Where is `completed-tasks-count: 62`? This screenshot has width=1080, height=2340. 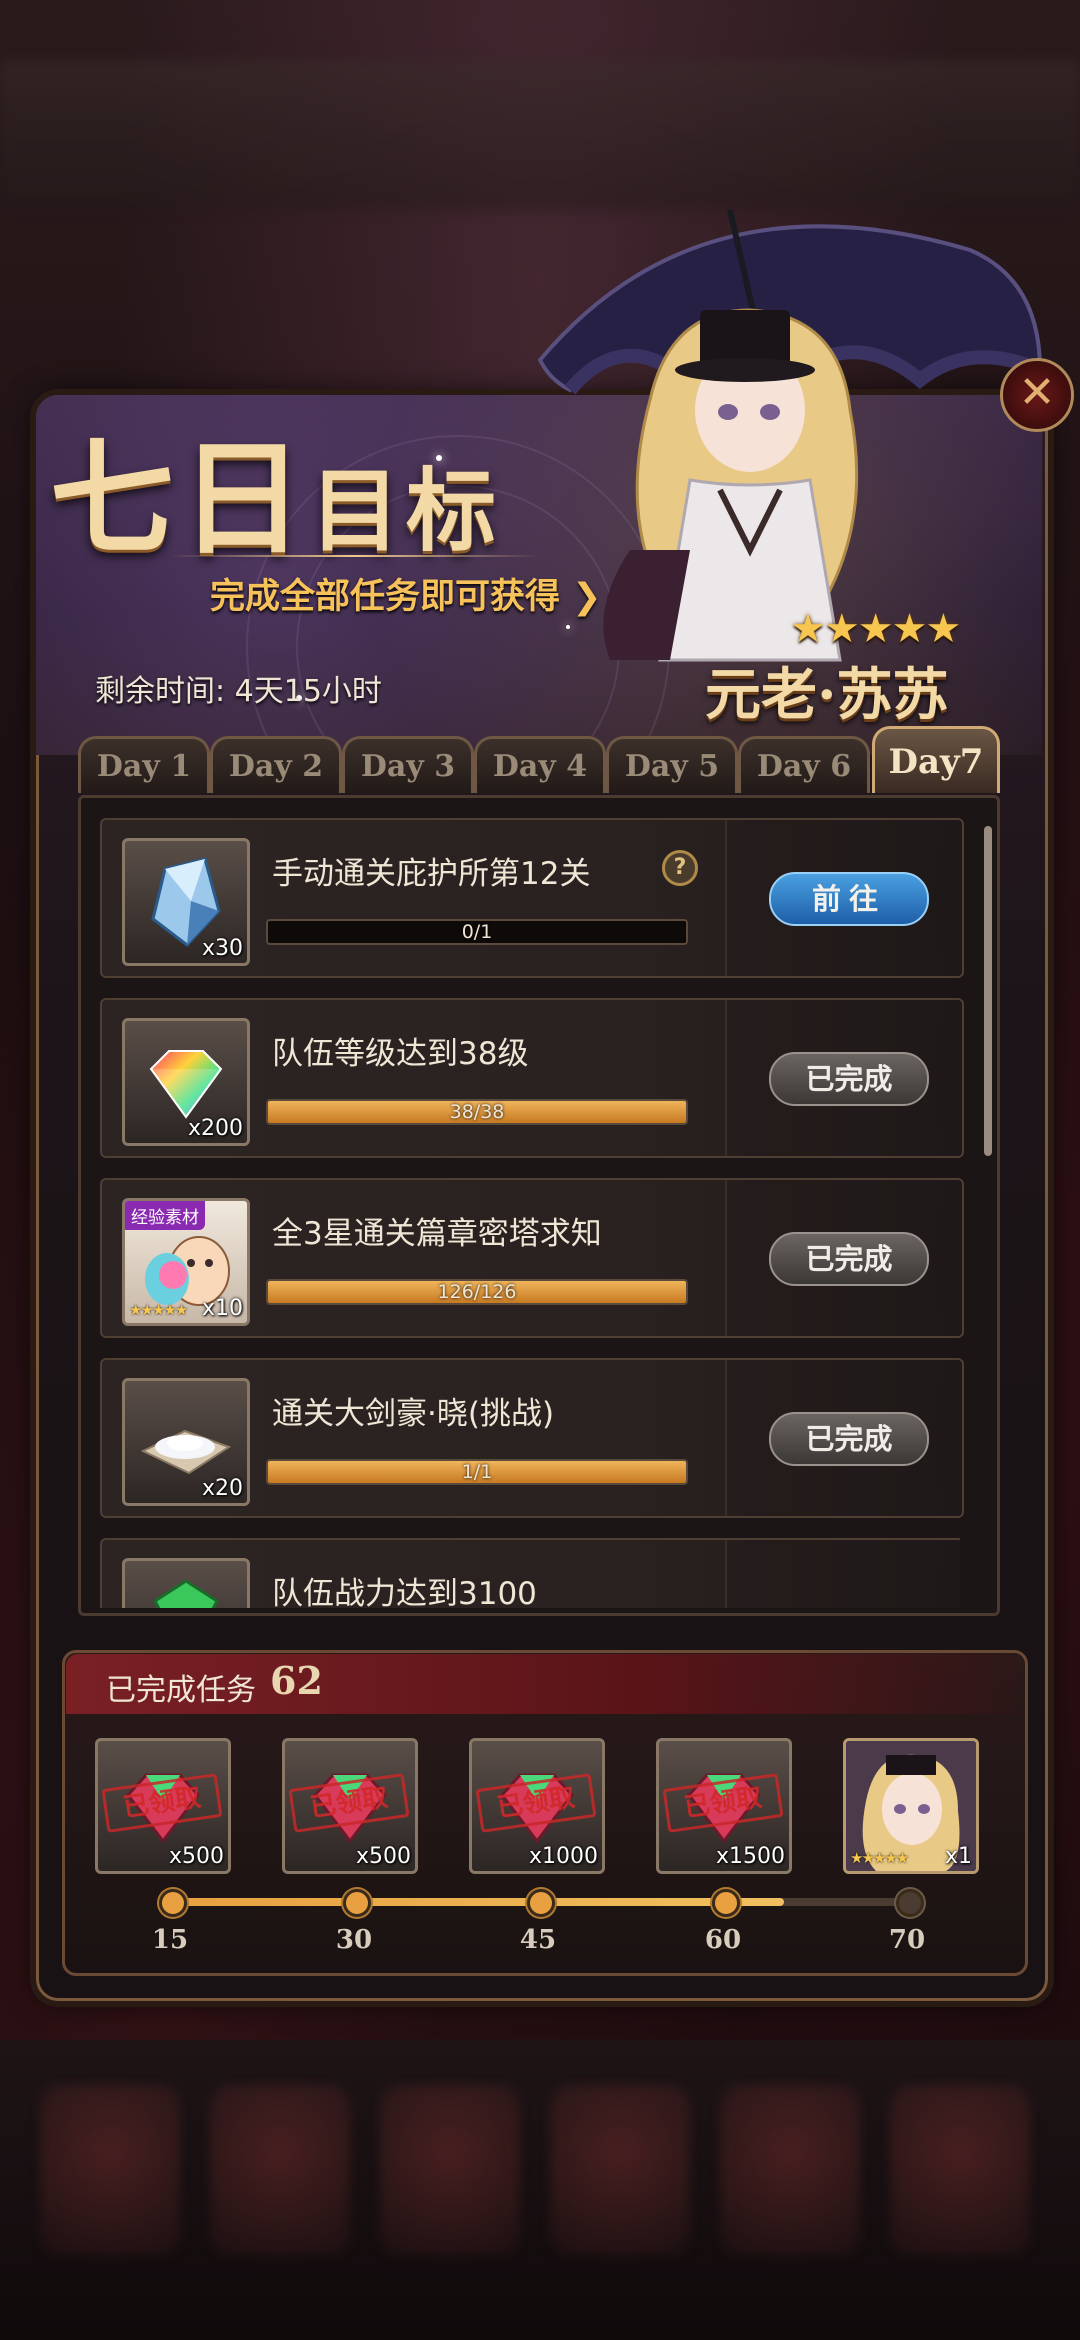
completed-tasks-count: 62 is located at coordinates (296, 1680).